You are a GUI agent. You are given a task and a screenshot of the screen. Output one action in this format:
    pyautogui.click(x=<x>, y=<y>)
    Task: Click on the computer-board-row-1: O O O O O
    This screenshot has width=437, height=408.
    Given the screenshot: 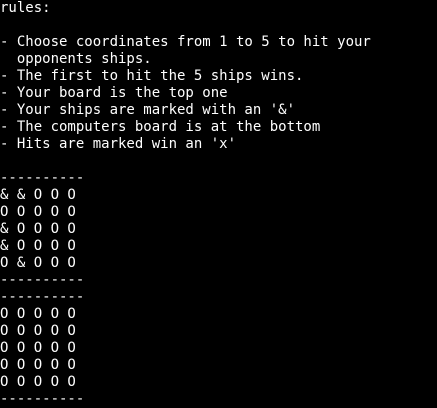 What is the action you would take?
    pyautogui.click(x=38, y=314)
    